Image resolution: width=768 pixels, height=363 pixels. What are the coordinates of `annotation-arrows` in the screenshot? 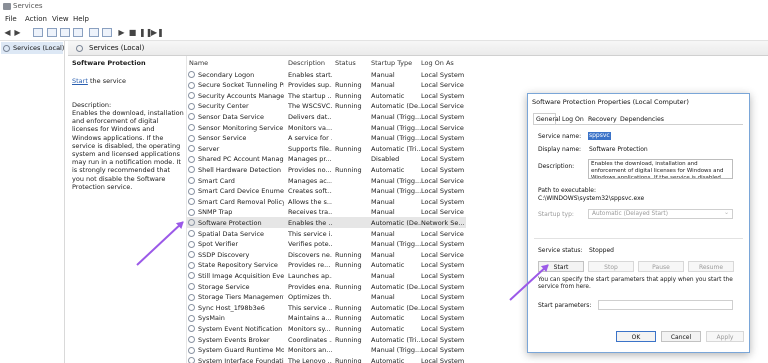 It's located at (342, 261).